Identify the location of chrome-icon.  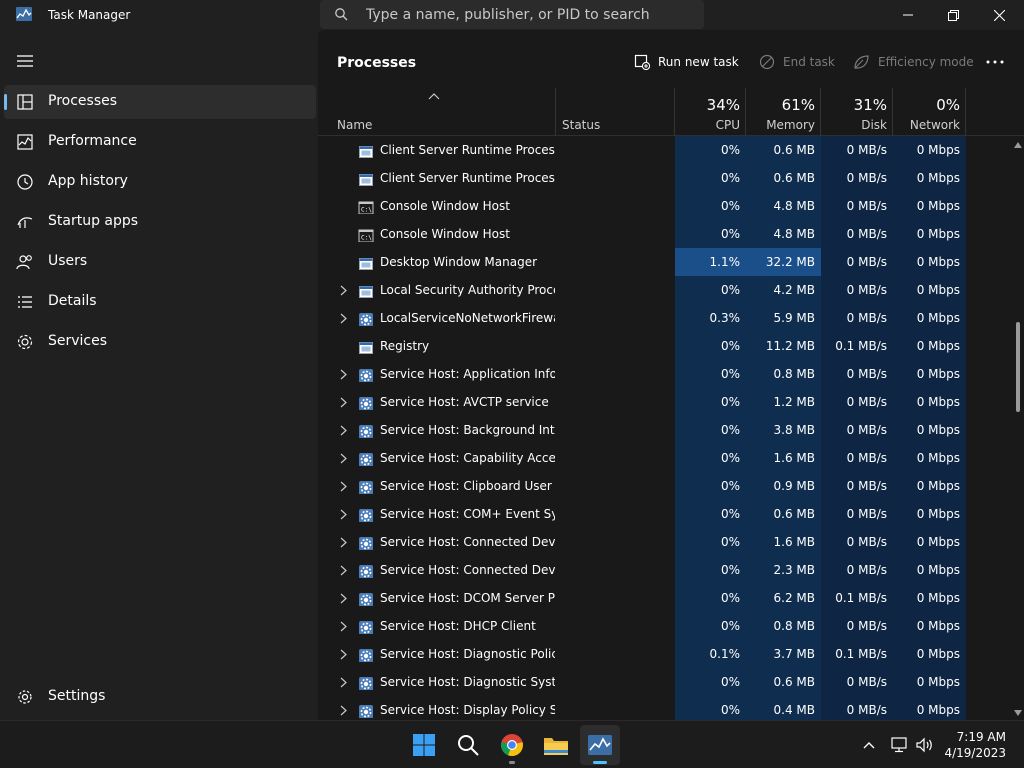
(512, 745).